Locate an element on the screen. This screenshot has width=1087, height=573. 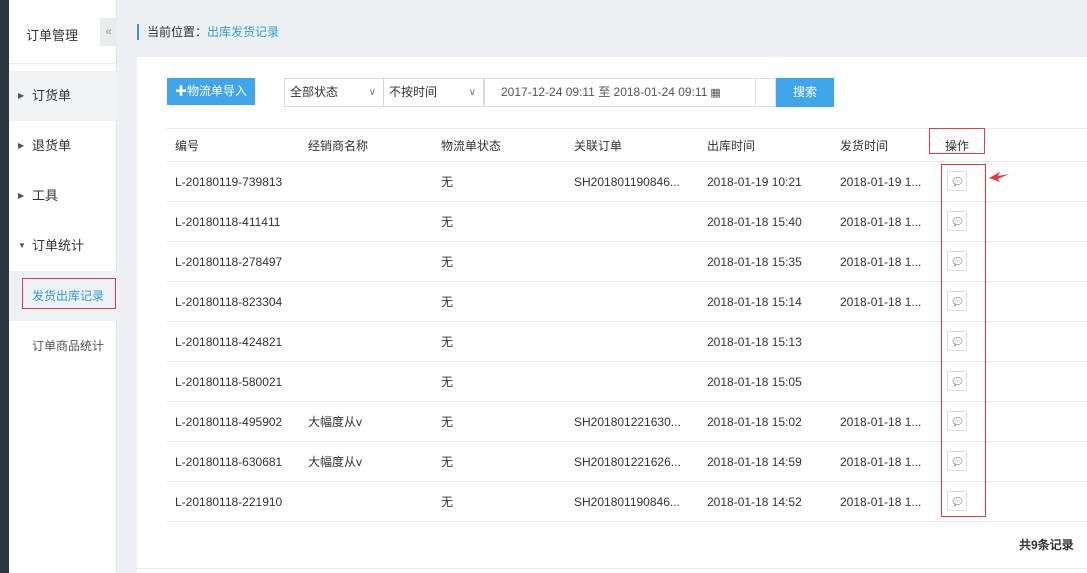
sidebar-subitem-label: 订单商品统计 is located at coordinates (68, 346).